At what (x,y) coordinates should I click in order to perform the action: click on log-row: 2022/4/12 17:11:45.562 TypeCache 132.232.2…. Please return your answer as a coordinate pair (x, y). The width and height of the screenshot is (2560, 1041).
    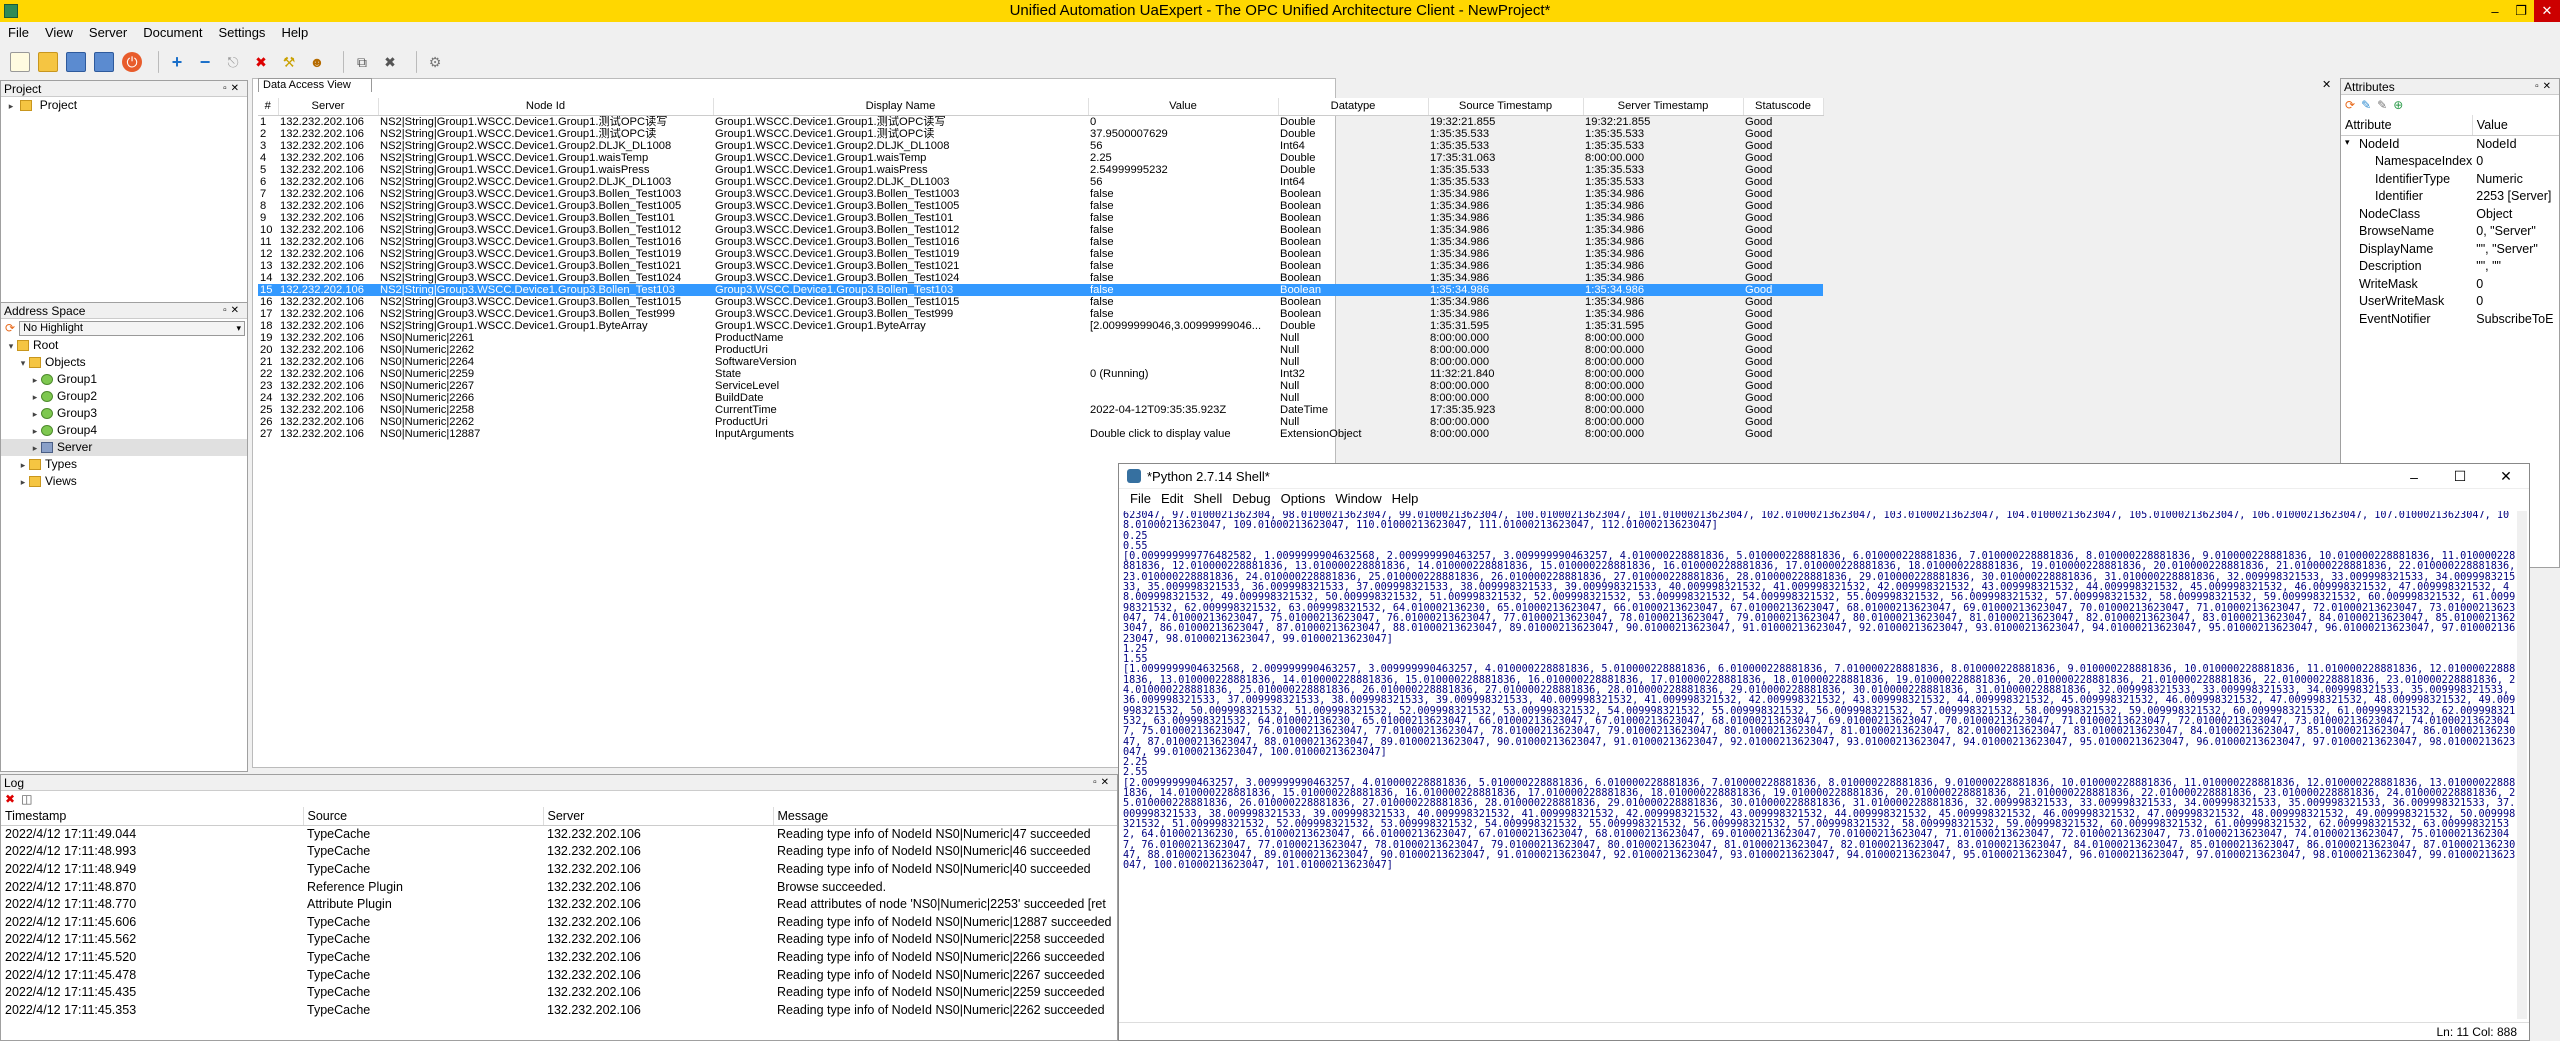
    Looking at the image, I should click on (559, 940).